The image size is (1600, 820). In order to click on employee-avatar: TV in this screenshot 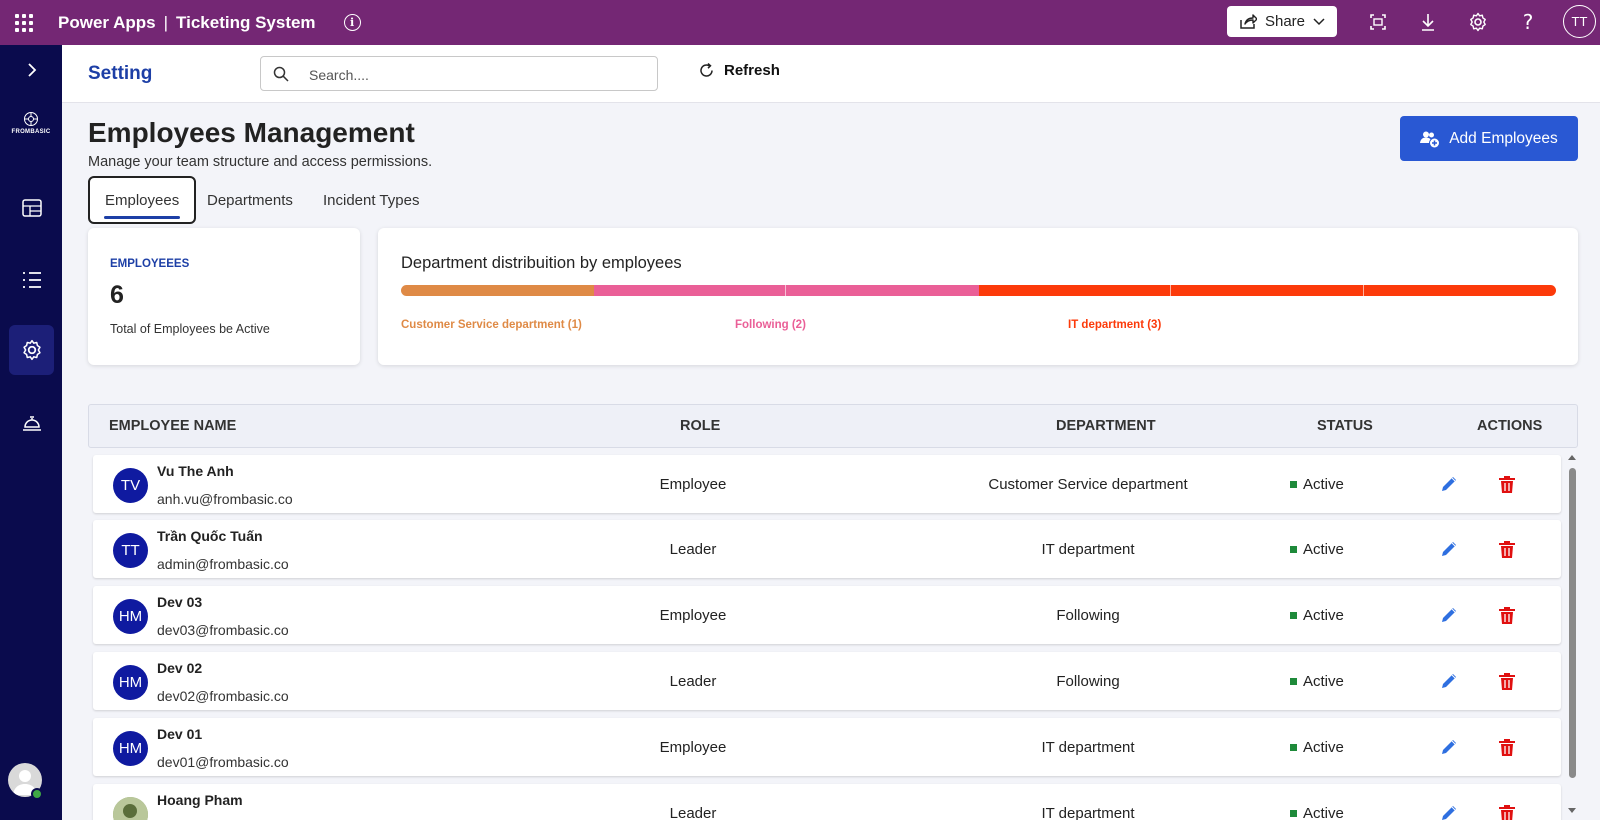, I will do `click(130, 485)`.